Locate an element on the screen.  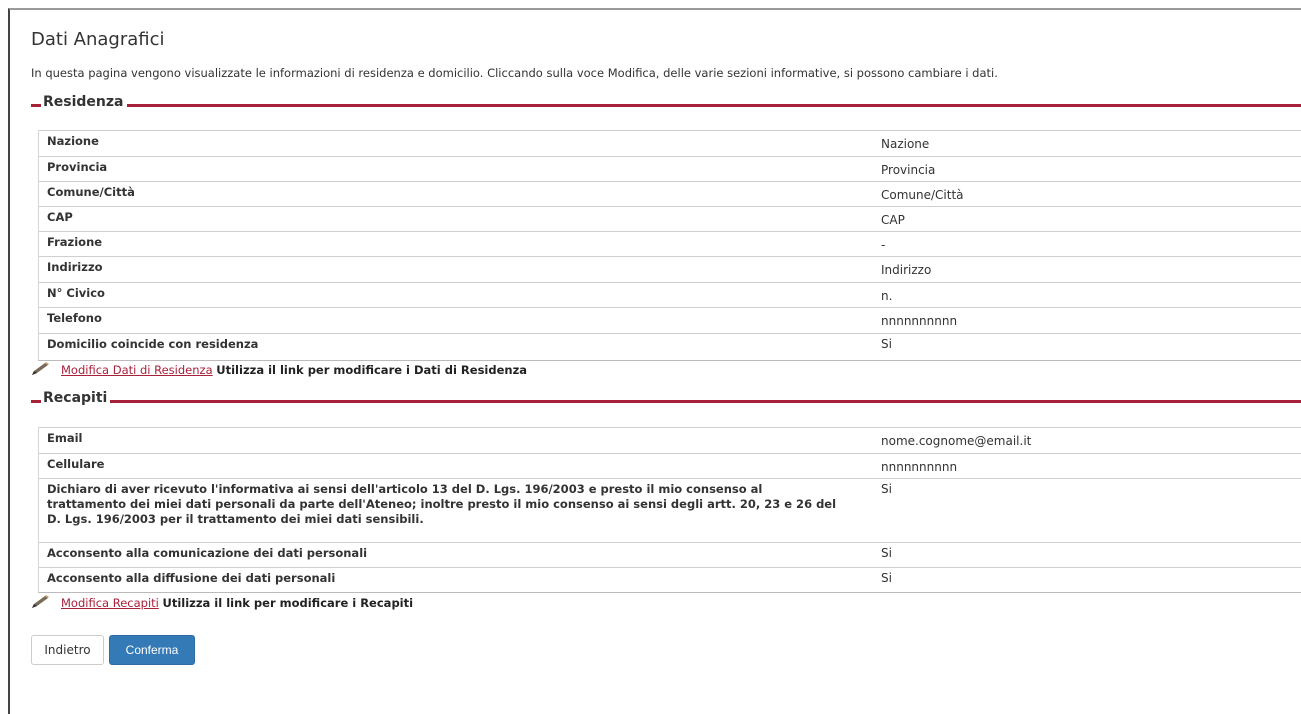
field-value: Indirizzo is located at coordinates (906, 270).